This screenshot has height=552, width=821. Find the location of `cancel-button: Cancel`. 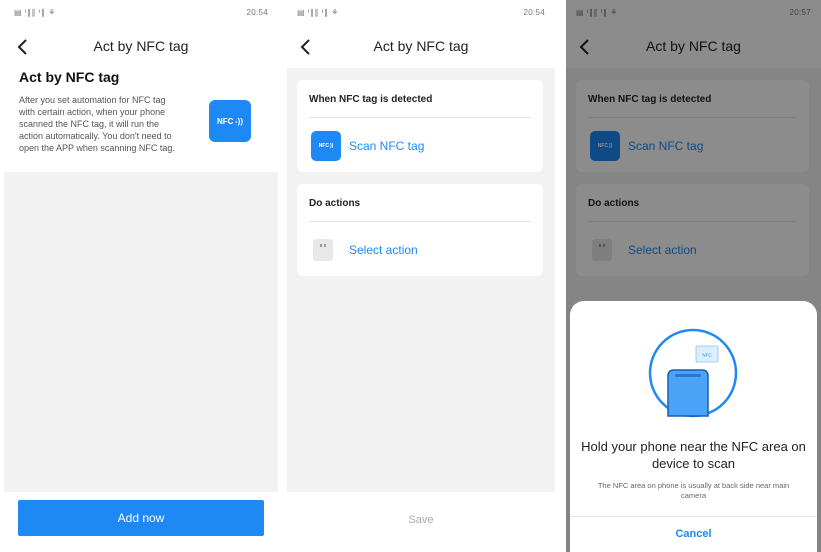

cancel-button: Cancel is located at coordinates (693, 534).